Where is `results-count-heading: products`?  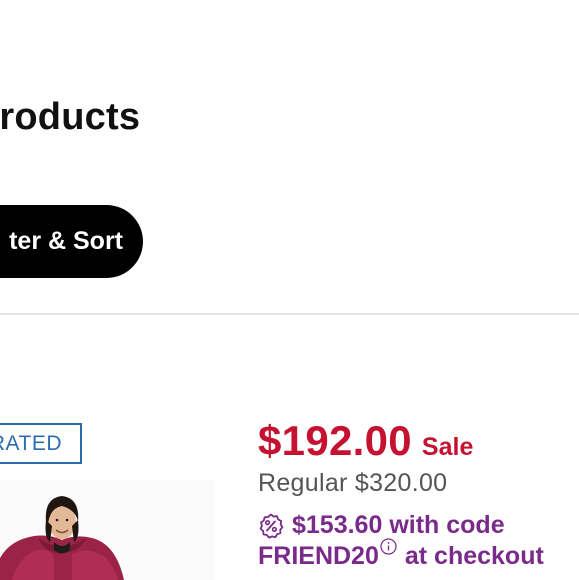 results-count-heading: products is located at coordinates (70, 117).